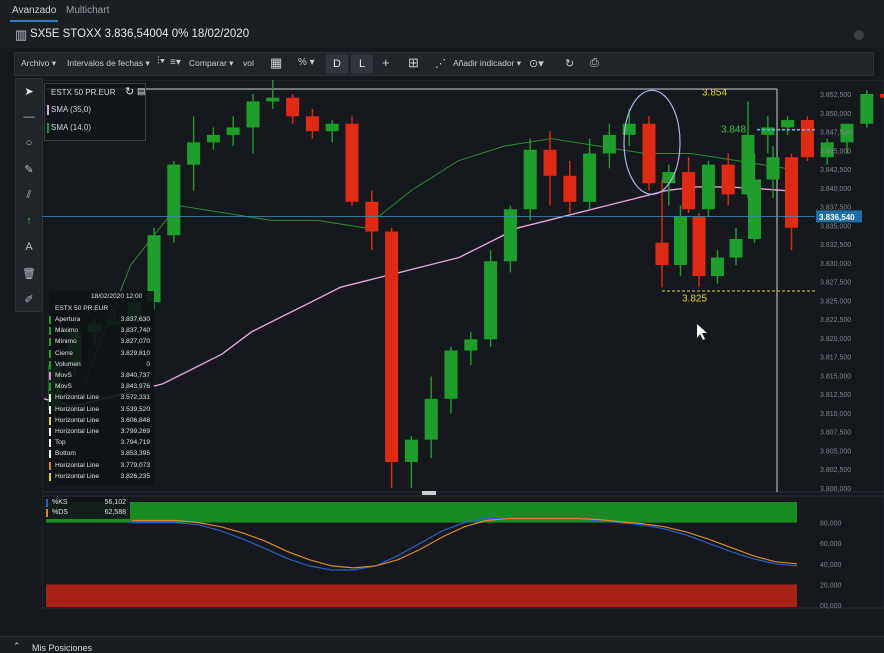 Image resolution: width=884 pixels, height=653 pixels. I want to click on trash-icon: 🗑, so click(29, 273).